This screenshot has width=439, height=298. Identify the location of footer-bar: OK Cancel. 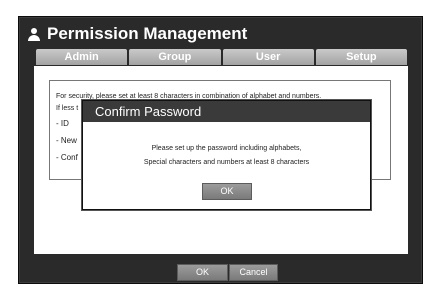
(220, 268).